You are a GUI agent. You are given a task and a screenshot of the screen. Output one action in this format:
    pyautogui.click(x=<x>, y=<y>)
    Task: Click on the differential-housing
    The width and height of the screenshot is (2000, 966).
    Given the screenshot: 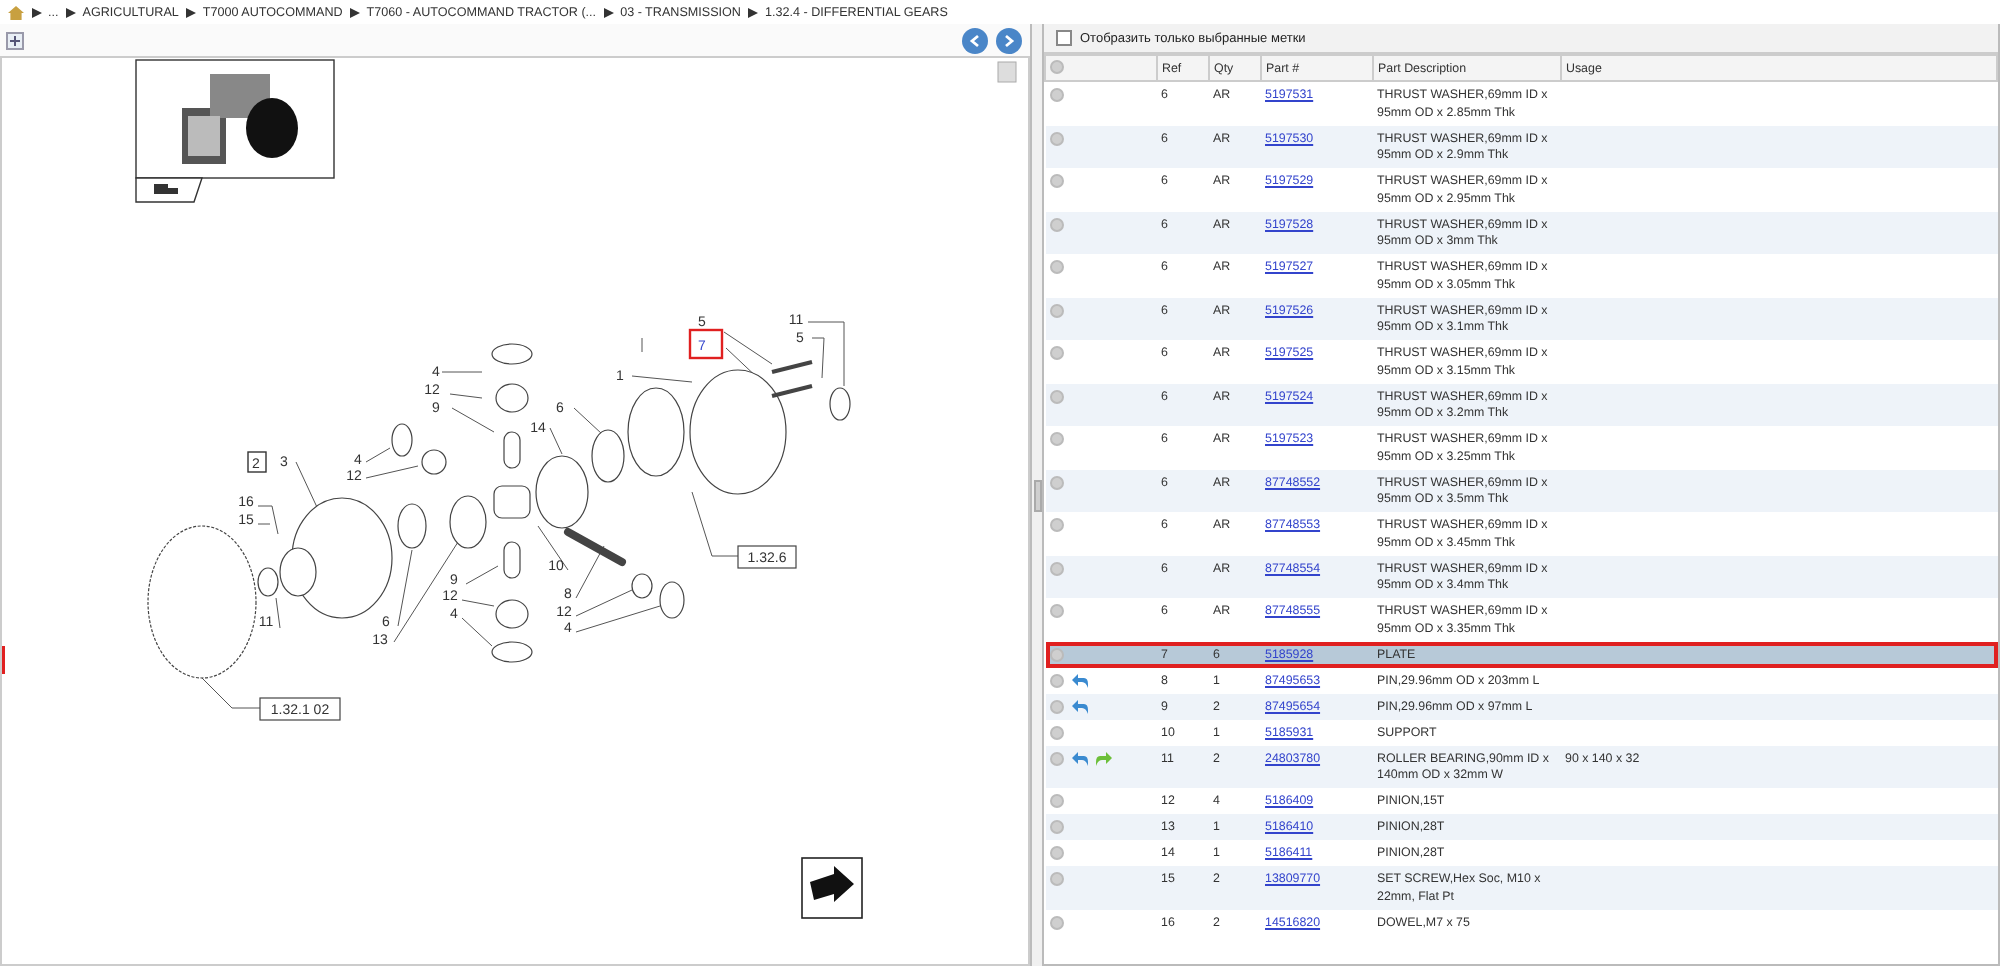 What is the action you would take?
    pyautogui.click(x=342, y=558)
    